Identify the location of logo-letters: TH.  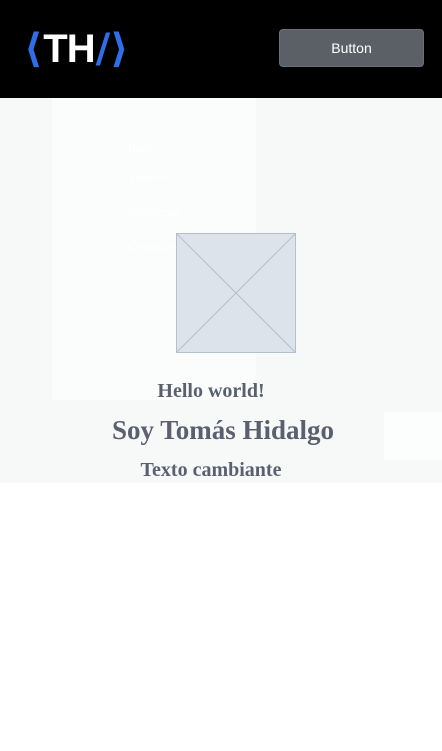
(69, 49).